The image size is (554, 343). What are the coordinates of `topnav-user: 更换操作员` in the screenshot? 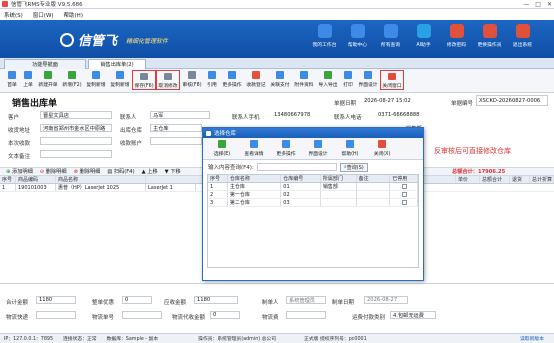 It's located at (489, 36).